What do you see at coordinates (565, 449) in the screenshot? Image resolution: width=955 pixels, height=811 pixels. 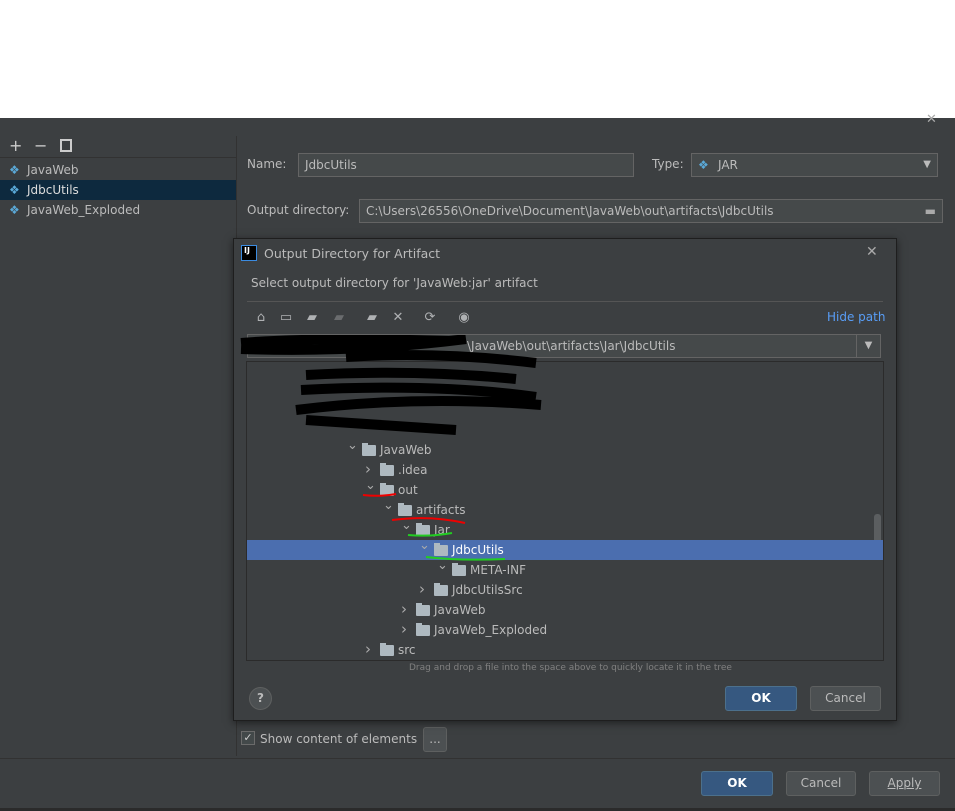 I see `tree-node: ⌄ JavaWeb` at bounding box center [565, 449].